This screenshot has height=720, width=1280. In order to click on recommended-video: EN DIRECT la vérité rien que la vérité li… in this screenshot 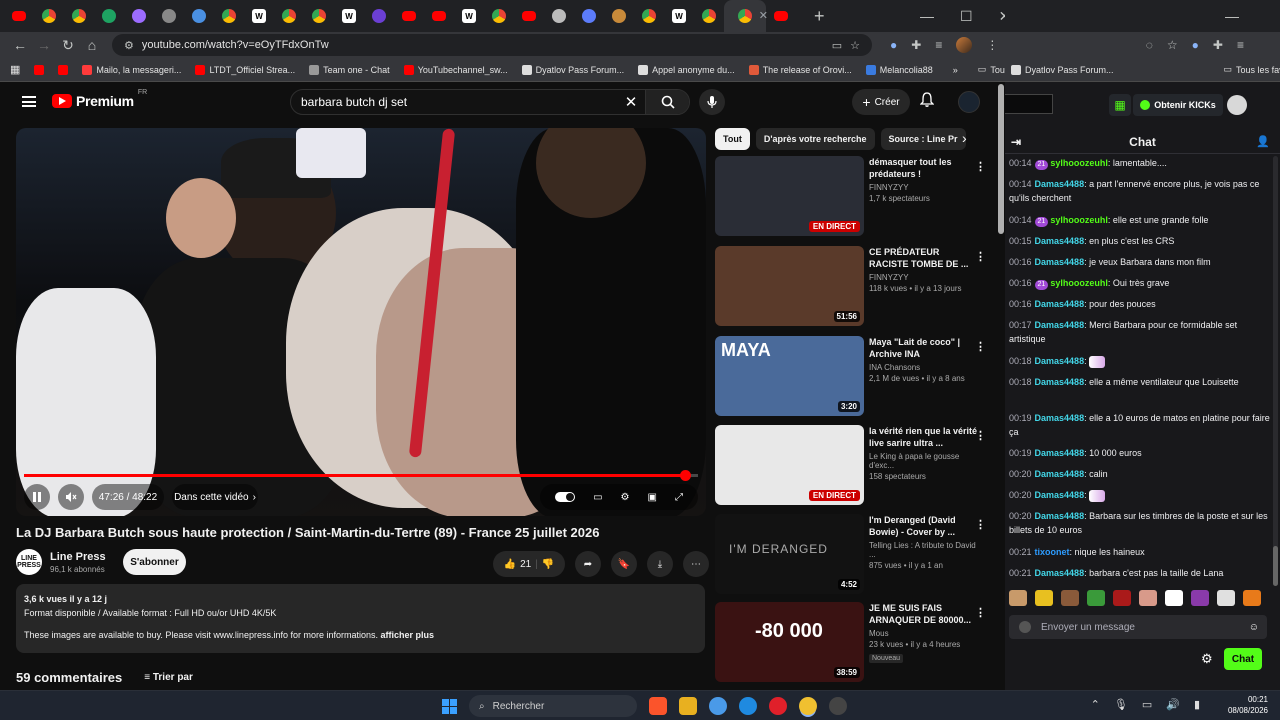, I will do `click(852, 465)`.